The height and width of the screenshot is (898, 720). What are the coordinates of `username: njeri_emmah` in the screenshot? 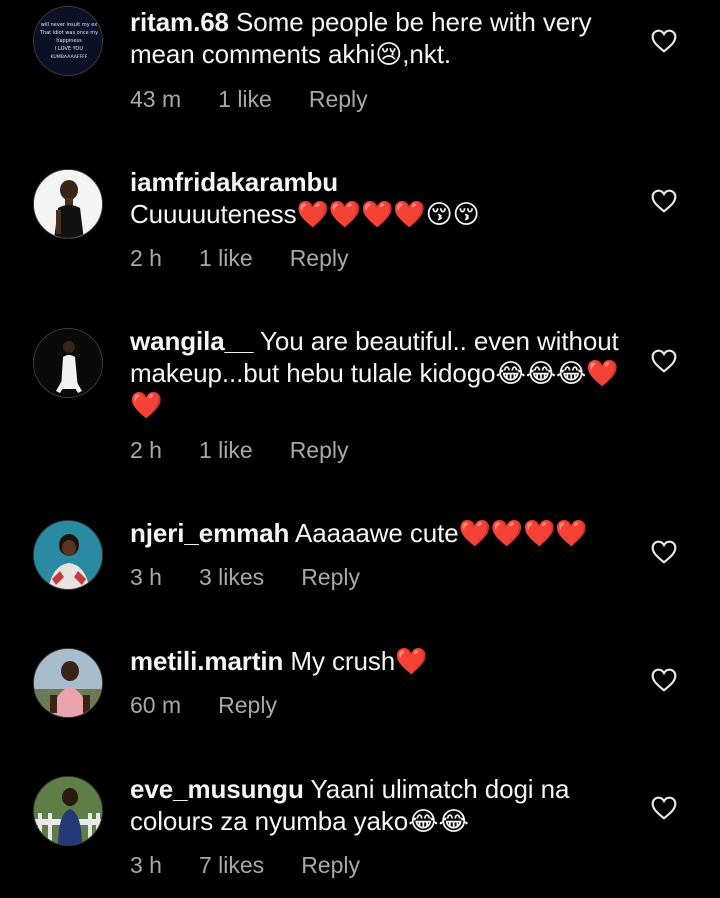 It's located at (209, 533).